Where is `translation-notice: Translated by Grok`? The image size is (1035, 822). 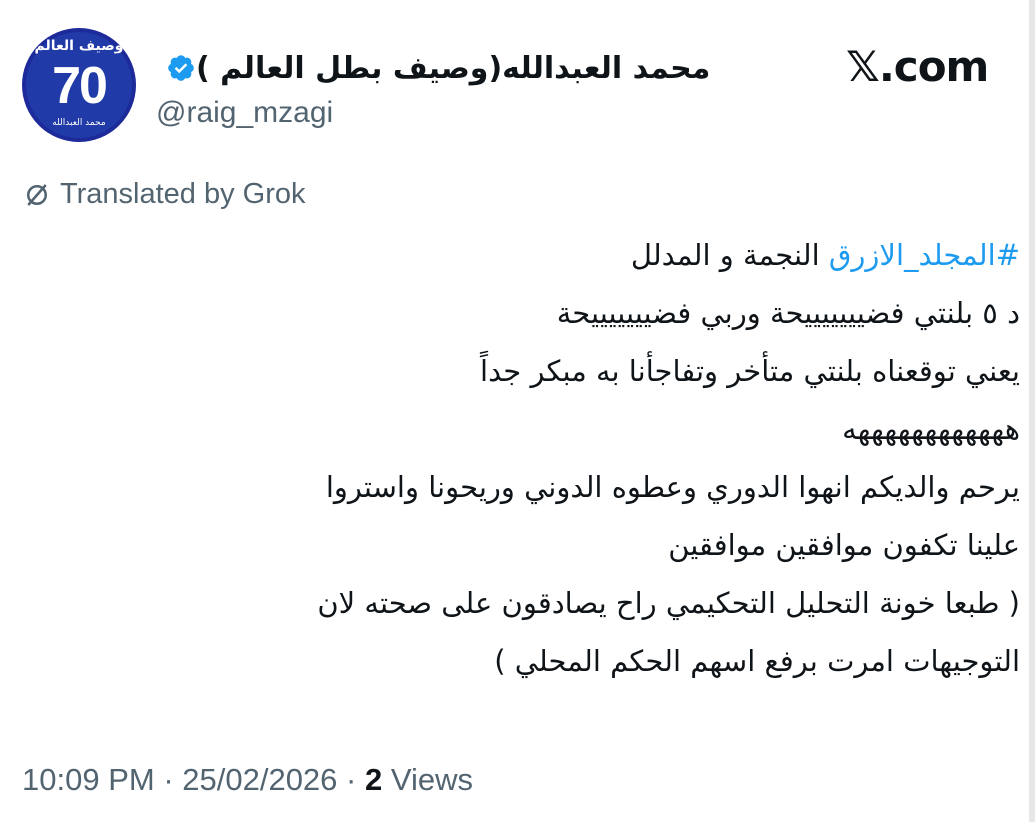
translation-notice: Translated by Grok is located at coordinates (164, 194).